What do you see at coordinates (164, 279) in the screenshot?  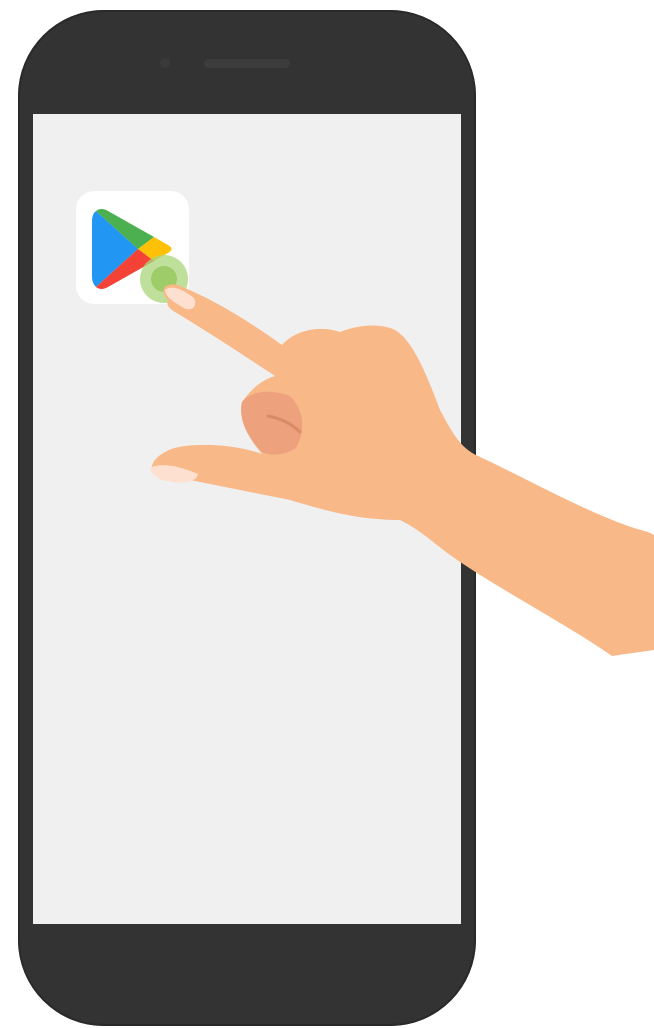 I see `tap-ripple-inner` at bounding box center [164, 279].